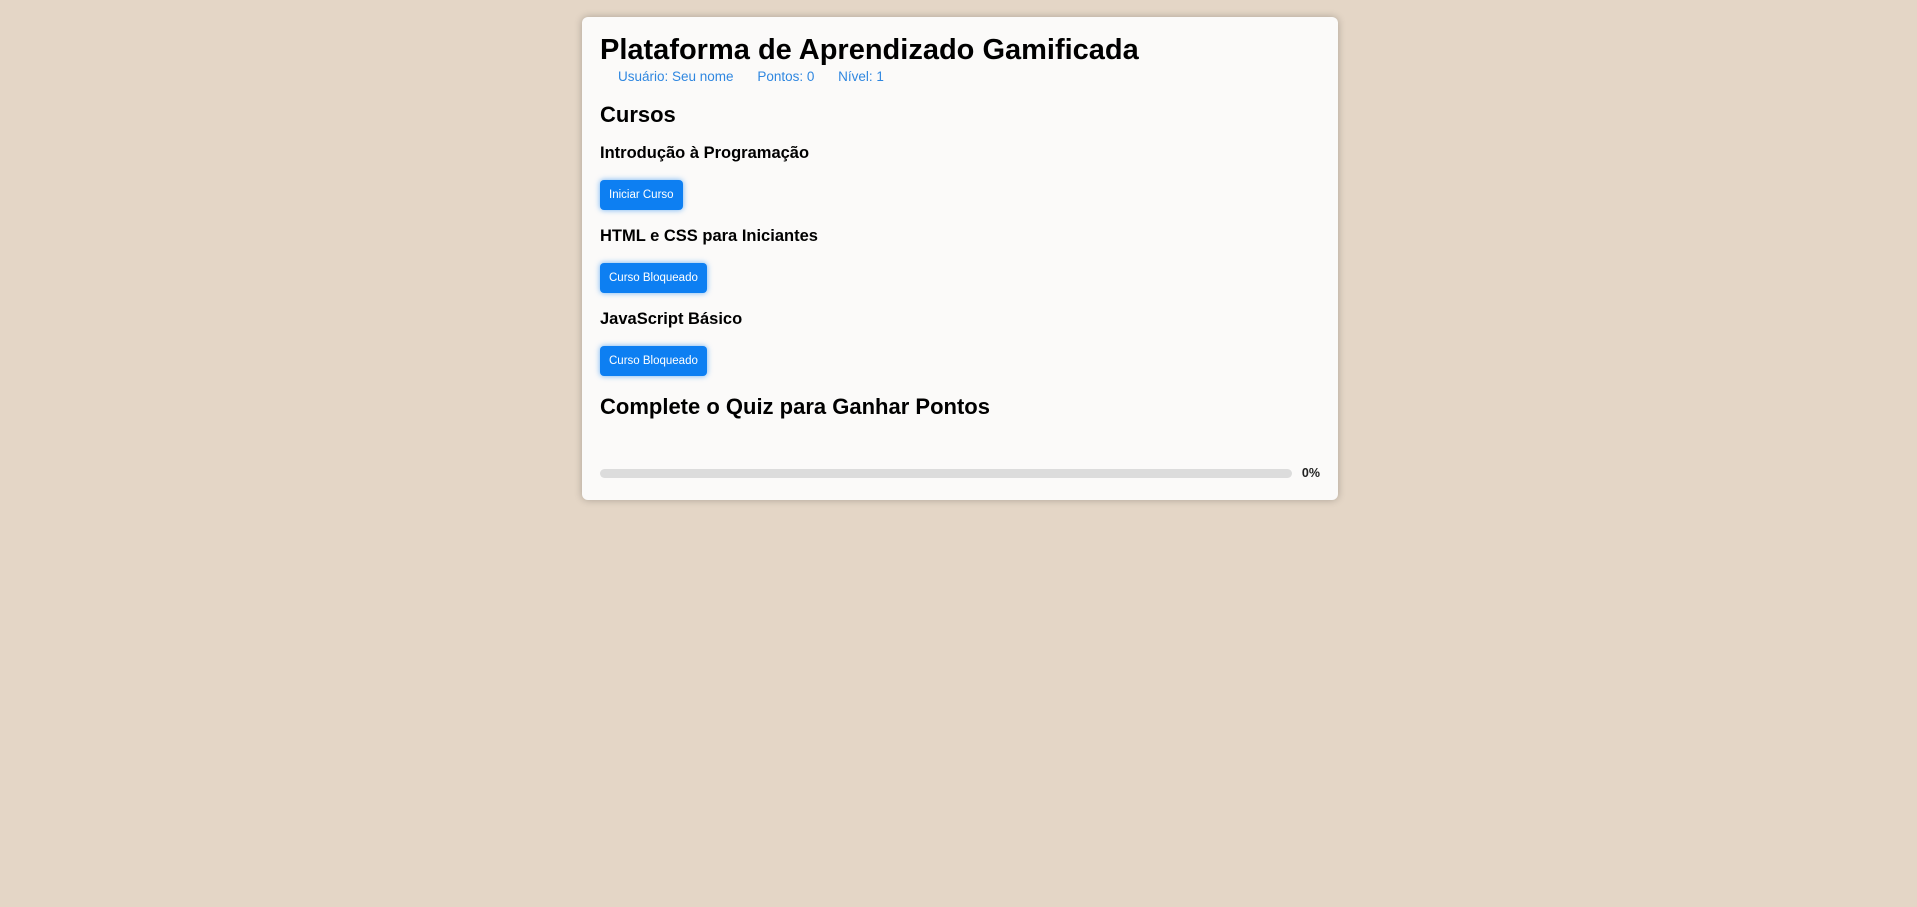 The image size is (1917, 907). Describe the element at coordinates (671, 319) in the screenshot. I see `course-title: JavaScript Básico` at that location.